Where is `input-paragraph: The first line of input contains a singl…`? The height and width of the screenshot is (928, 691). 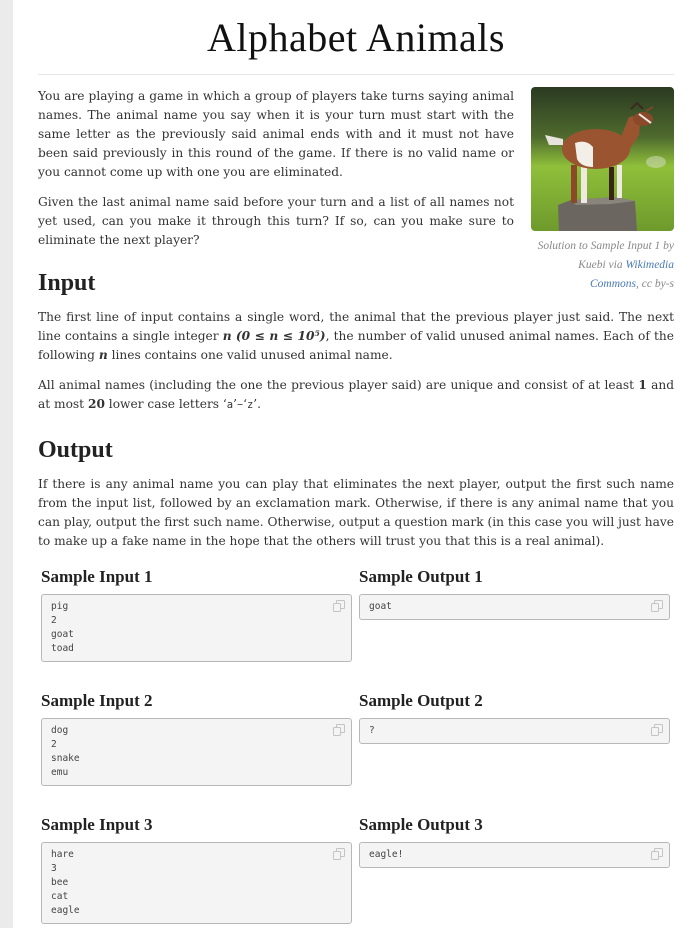 input-paragraph: The first line of input contains a singl… is located at coordinates (356, 336).